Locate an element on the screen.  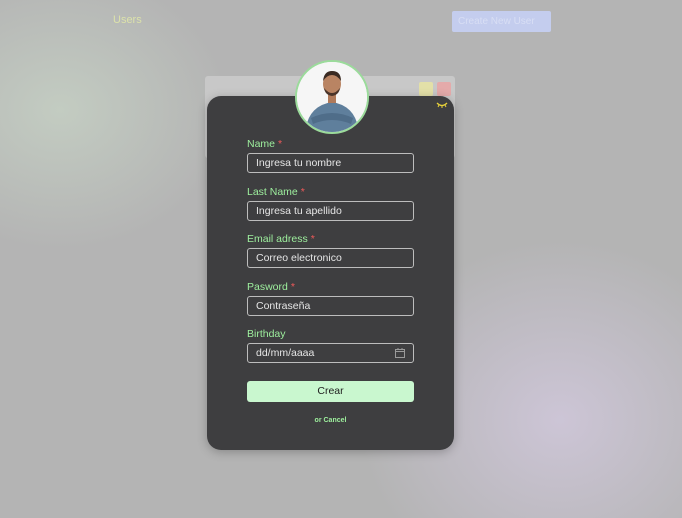
last-name-input: Ingresa tu apellido is located at coordinates (330, 211).